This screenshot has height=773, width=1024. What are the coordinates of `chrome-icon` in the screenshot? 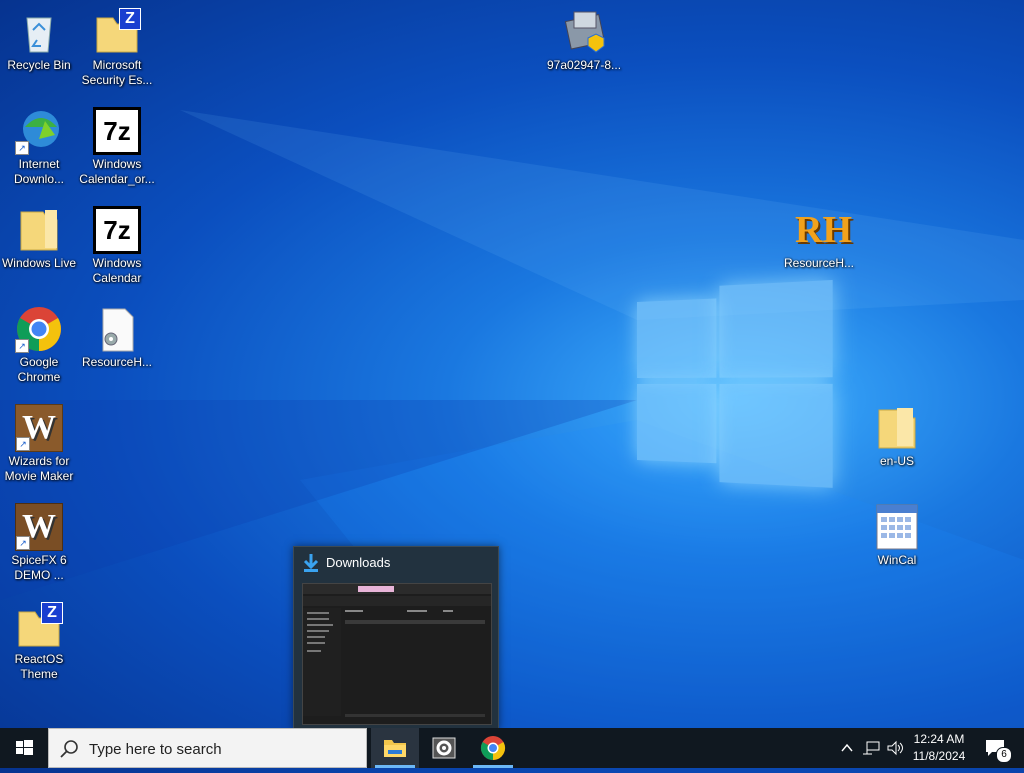 It's located at (493, 748).